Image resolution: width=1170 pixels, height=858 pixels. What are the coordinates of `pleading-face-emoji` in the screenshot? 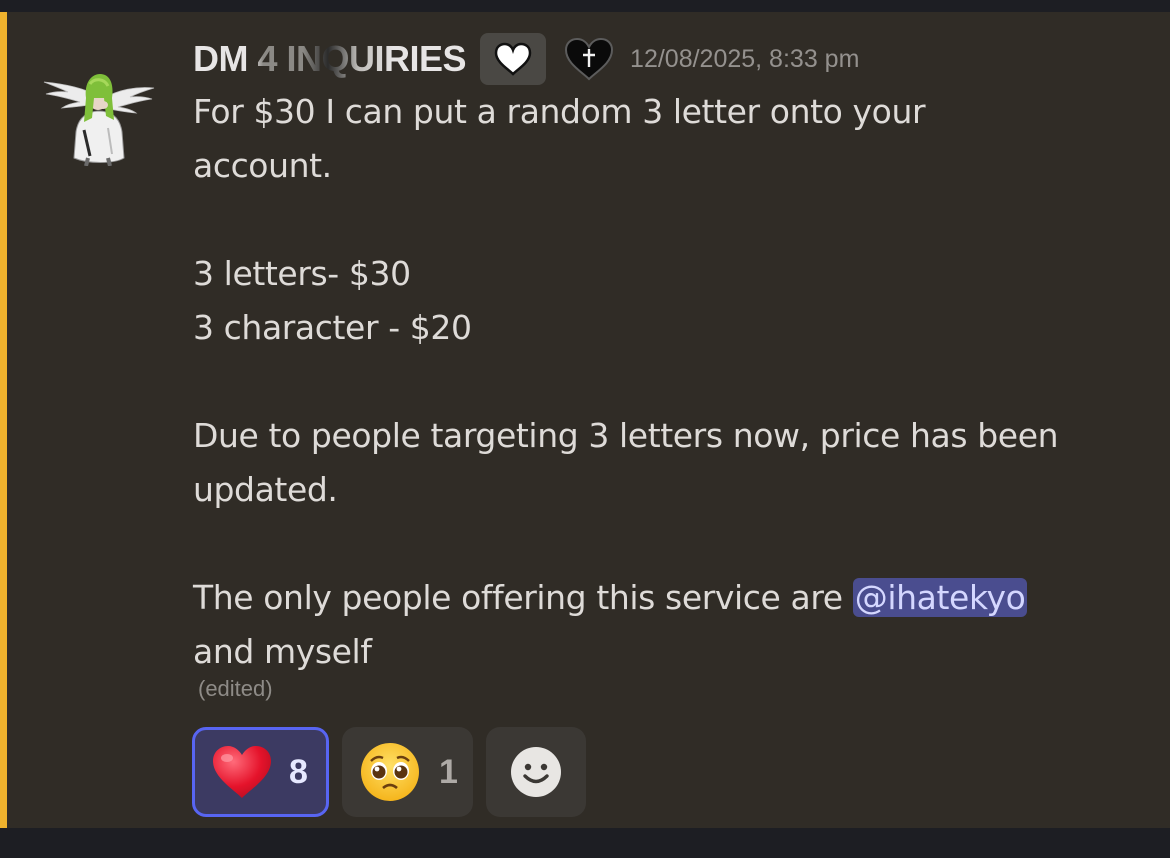 It's located at (390, 772).